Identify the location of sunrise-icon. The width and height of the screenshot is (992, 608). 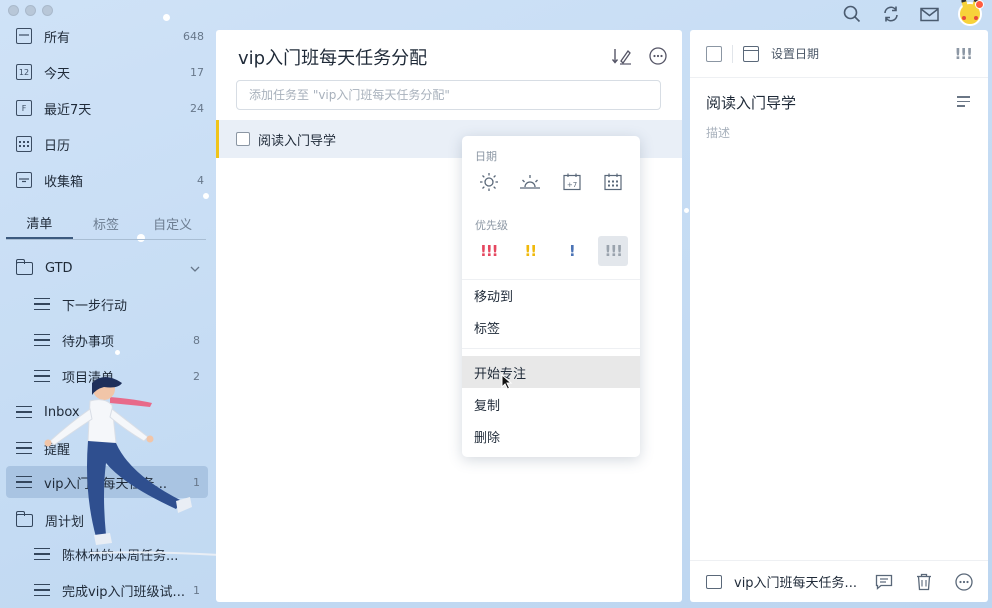
(530, 182).